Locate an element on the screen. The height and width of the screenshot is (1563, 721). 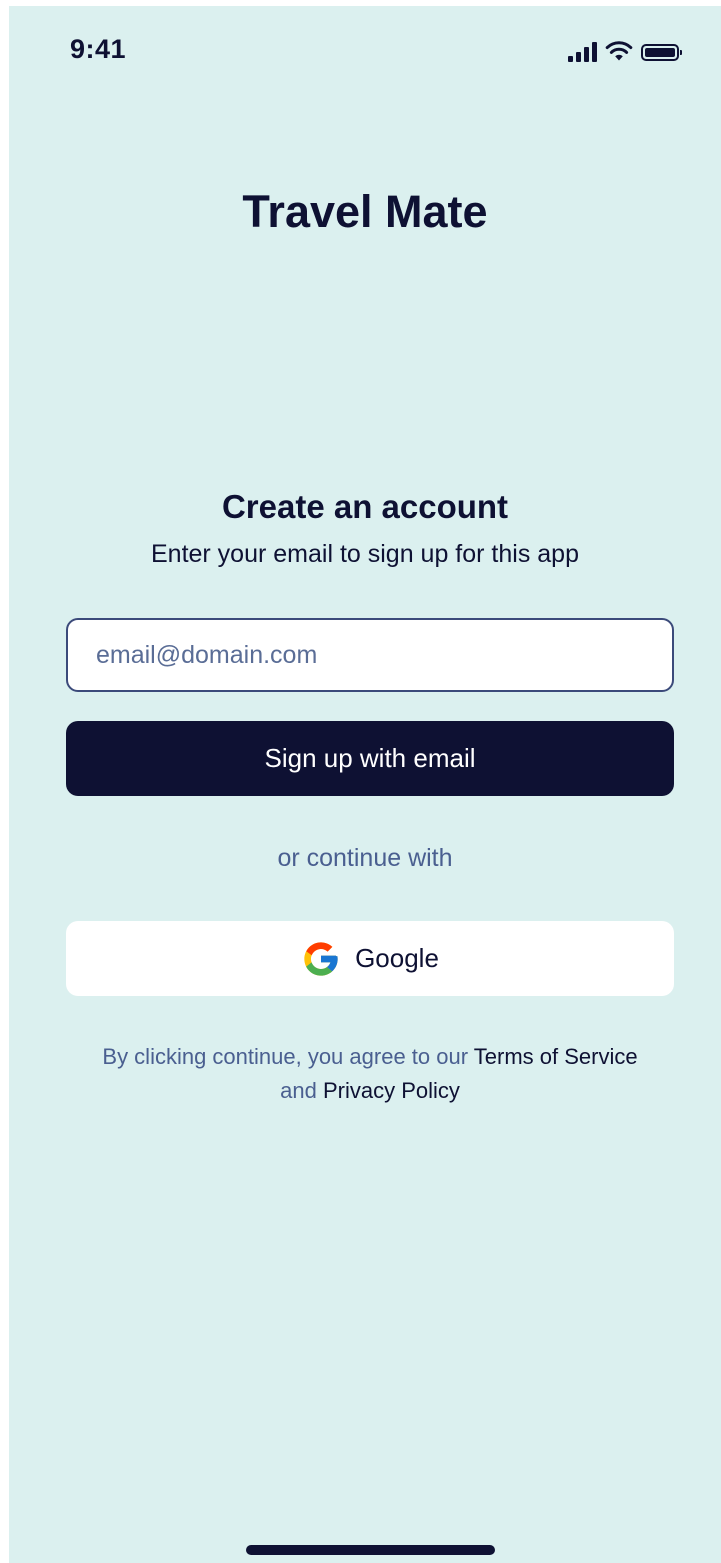
legal-prefix: By clicking continue, you agree to our is located at coordinates (285, 1056).